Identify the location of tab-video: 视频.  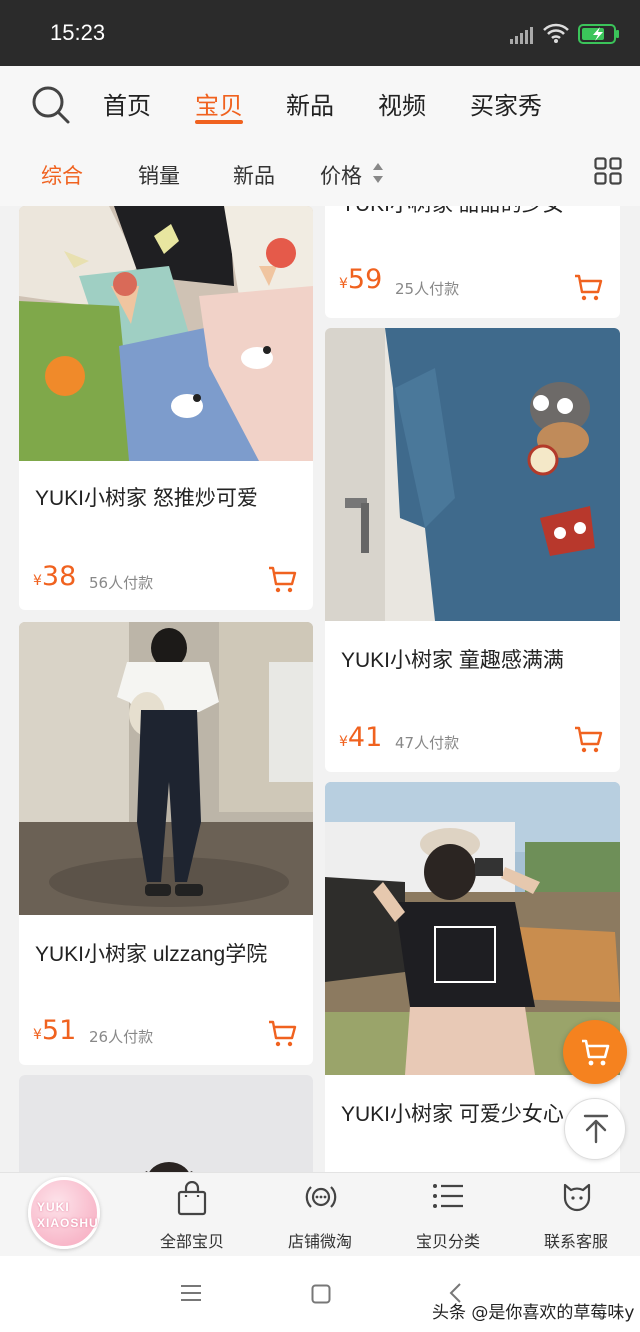
(402, 103).